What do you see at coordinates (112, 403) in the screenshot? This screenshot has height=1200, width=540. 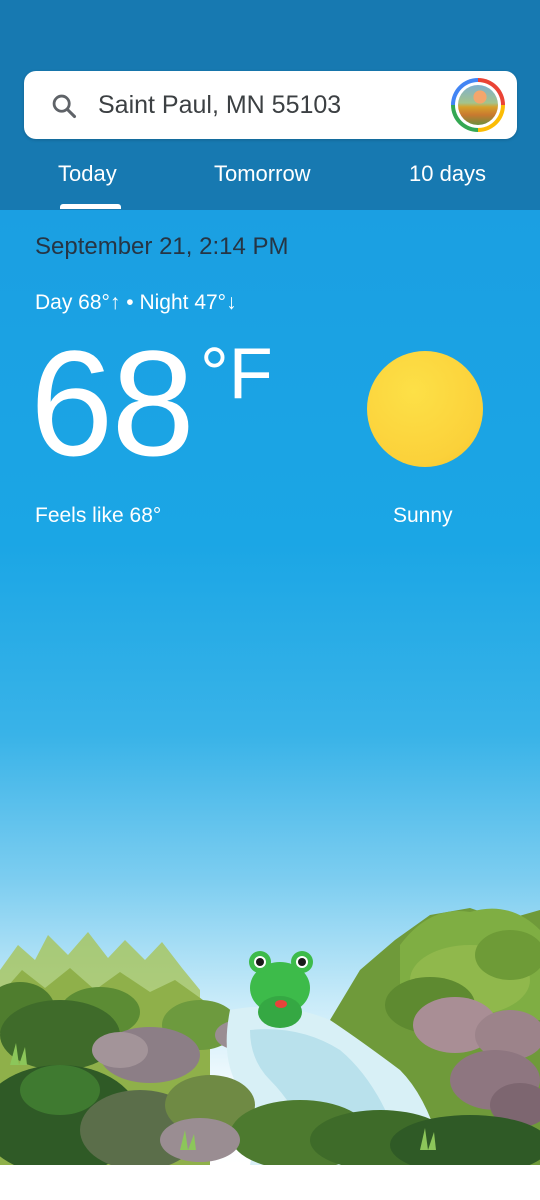 I see `current-temperature: 68` at bounding box center [112, 403].